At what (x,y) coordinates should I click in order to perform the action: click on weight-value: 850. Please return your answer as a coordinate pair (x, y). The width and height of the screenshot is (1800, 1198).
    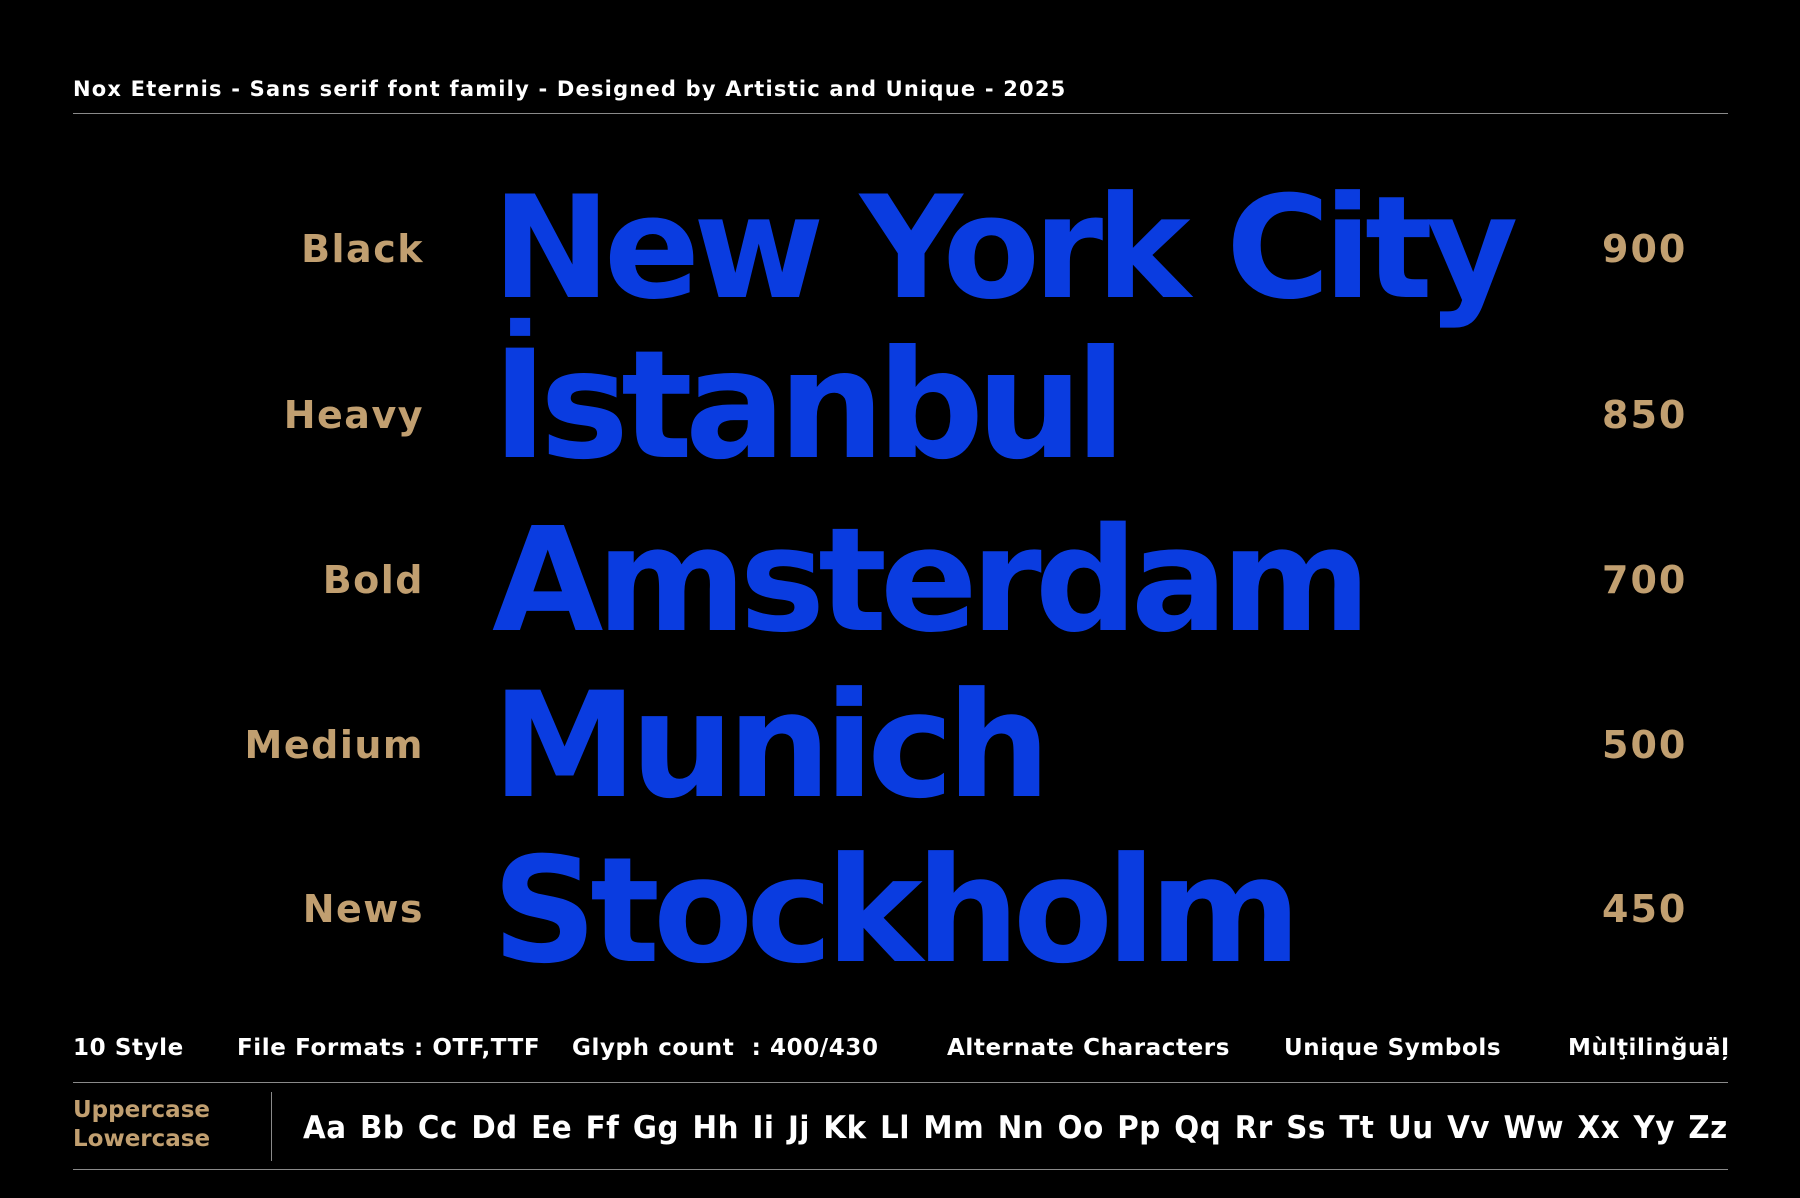
    Looking at the image, I should click on (1645, 415).